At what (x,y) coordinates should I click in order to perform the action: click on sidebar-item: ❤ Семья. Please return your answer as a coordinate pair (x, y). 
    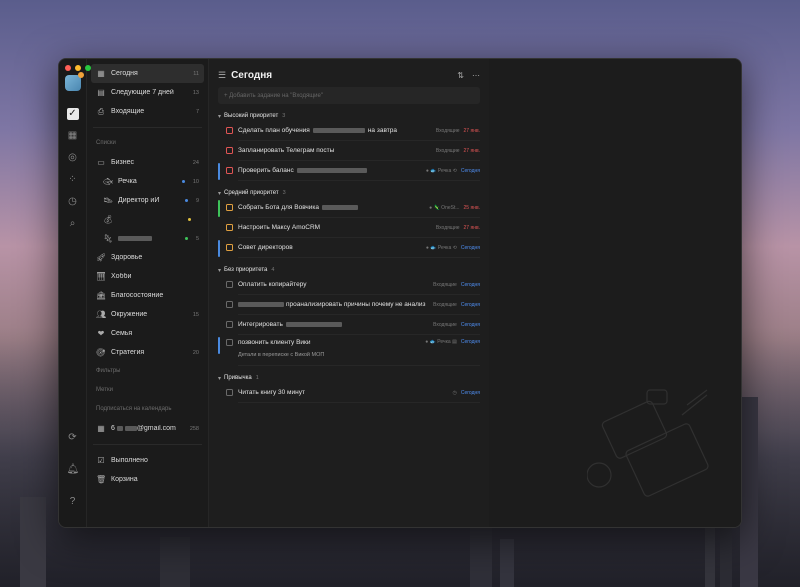
    Looking at the image, I should click on (147, 333).